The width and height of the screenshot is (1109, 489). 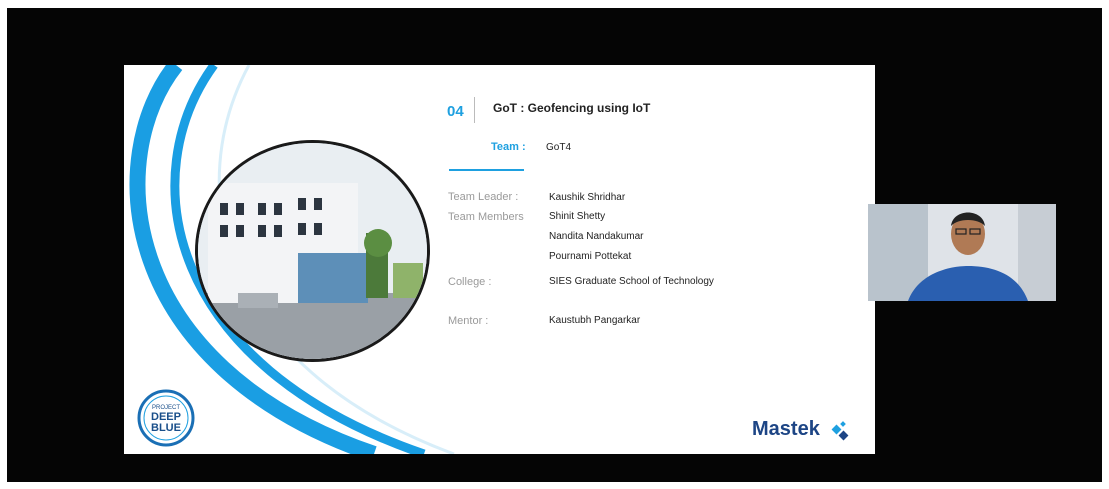 What do you see at coordinates (590, 256) in the screenshot?
I see `team-member-3: Pournami Pottekat` at bounding box center [590, 256].